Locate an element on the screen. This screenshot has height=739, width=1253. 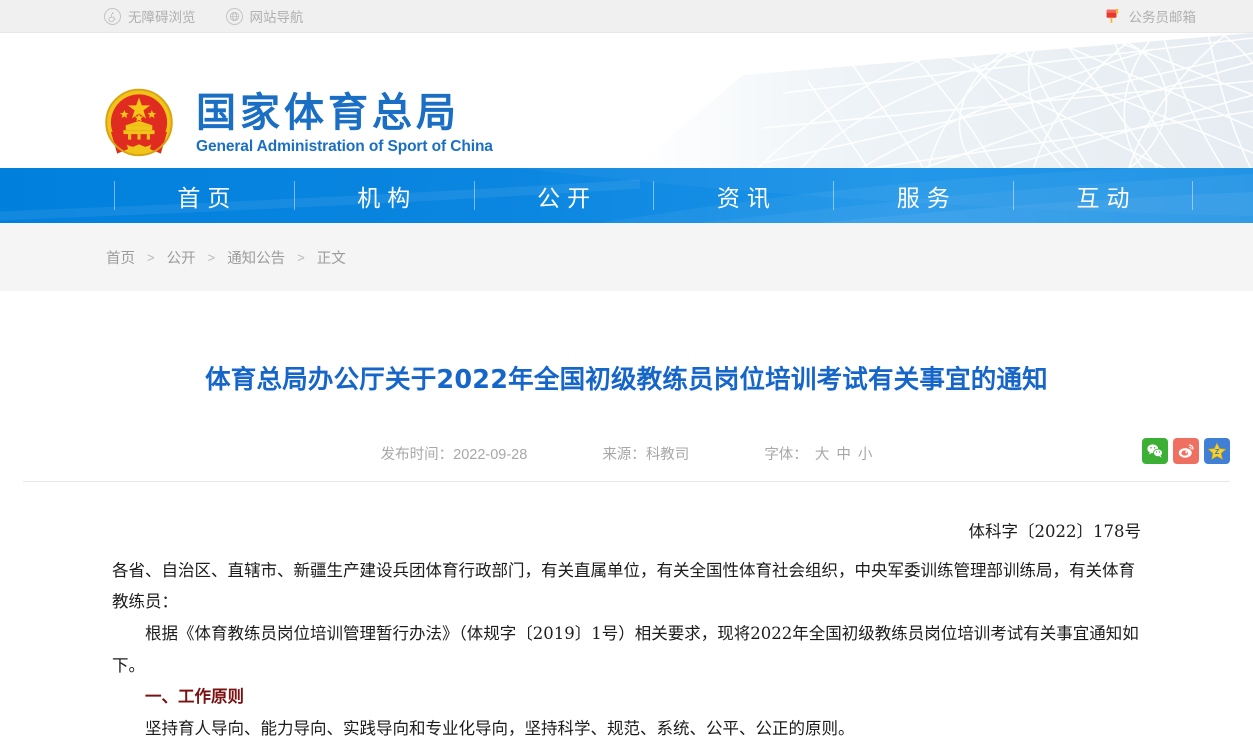
main-navigation: 首页 机构 公开 资讯 服务 互动 is located at coordinates (626, 195).